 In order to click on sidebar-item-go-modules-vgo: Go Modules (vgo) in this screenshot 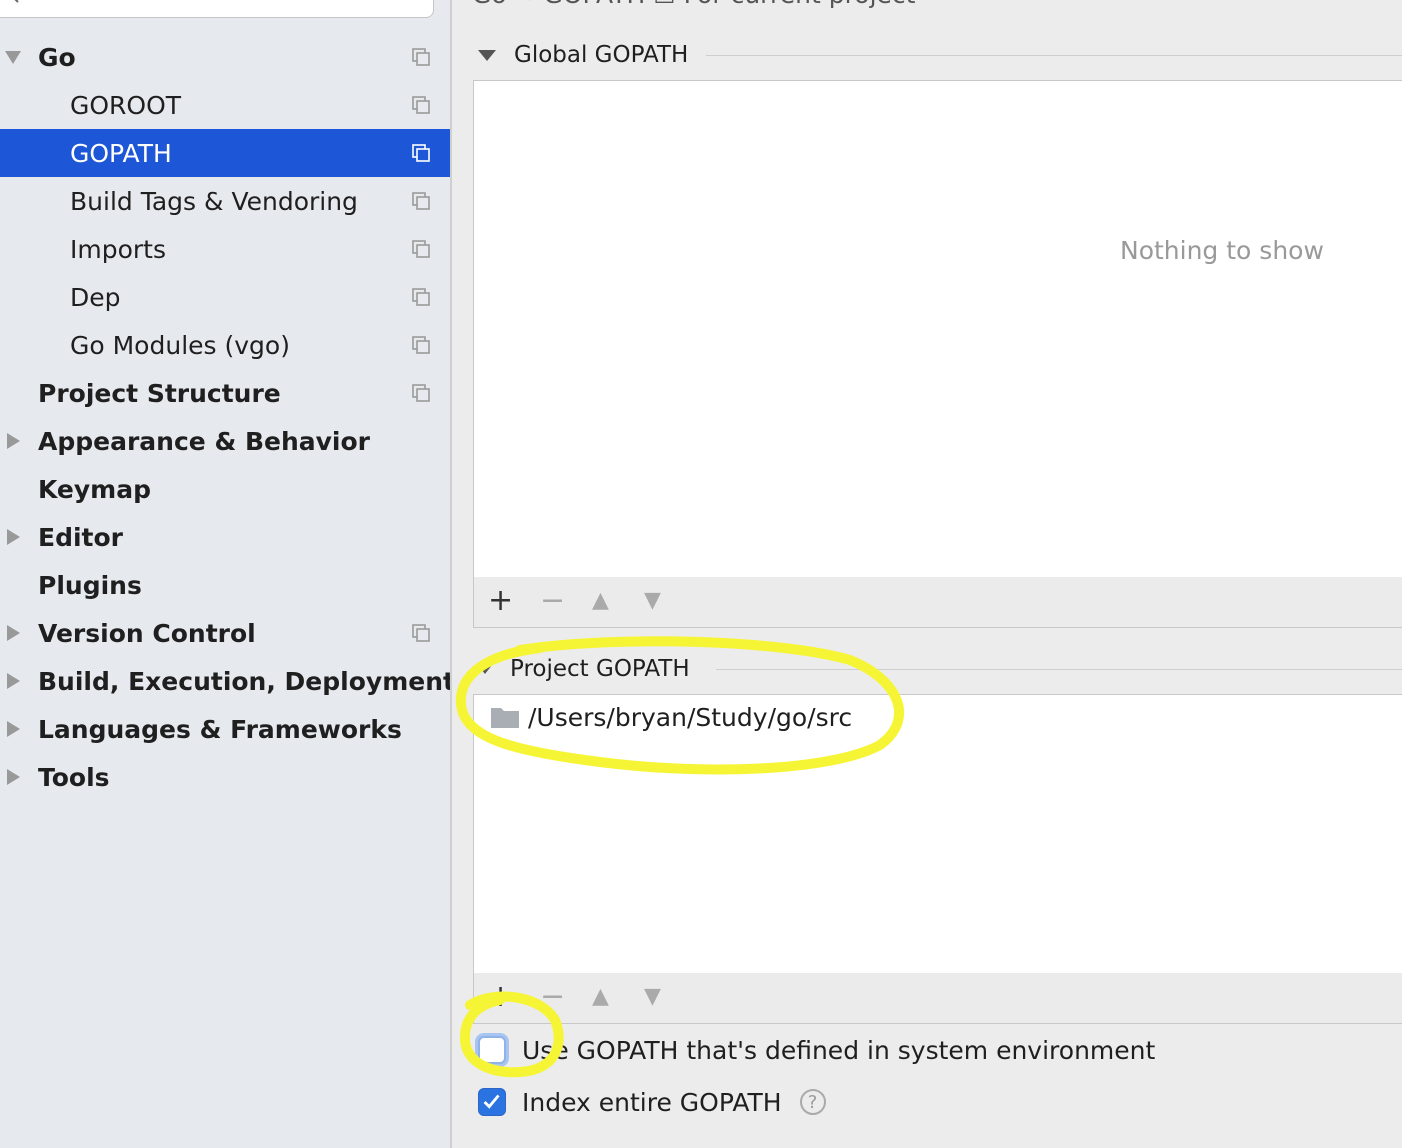, I will do `click(225, 345)`.